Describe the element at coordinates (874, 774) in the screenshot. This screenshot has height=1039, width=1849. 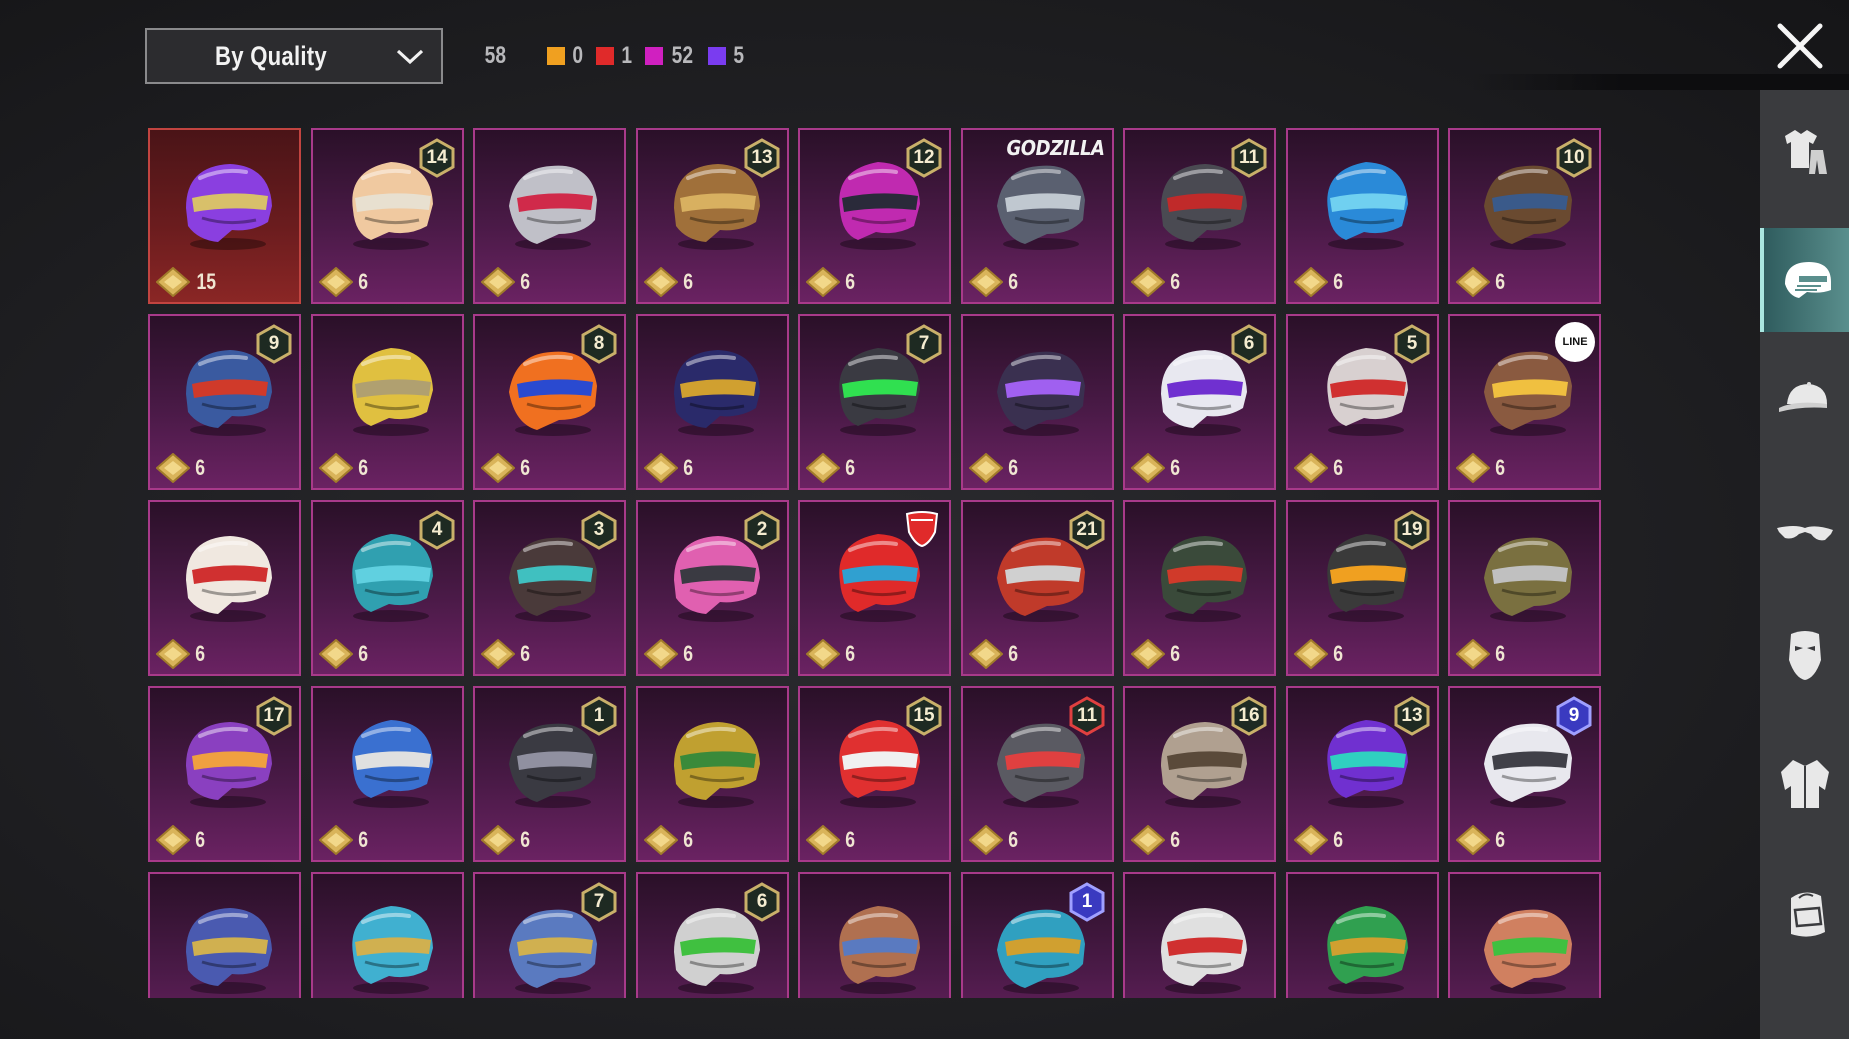
I see `helmet-card: 15 6` at that location.